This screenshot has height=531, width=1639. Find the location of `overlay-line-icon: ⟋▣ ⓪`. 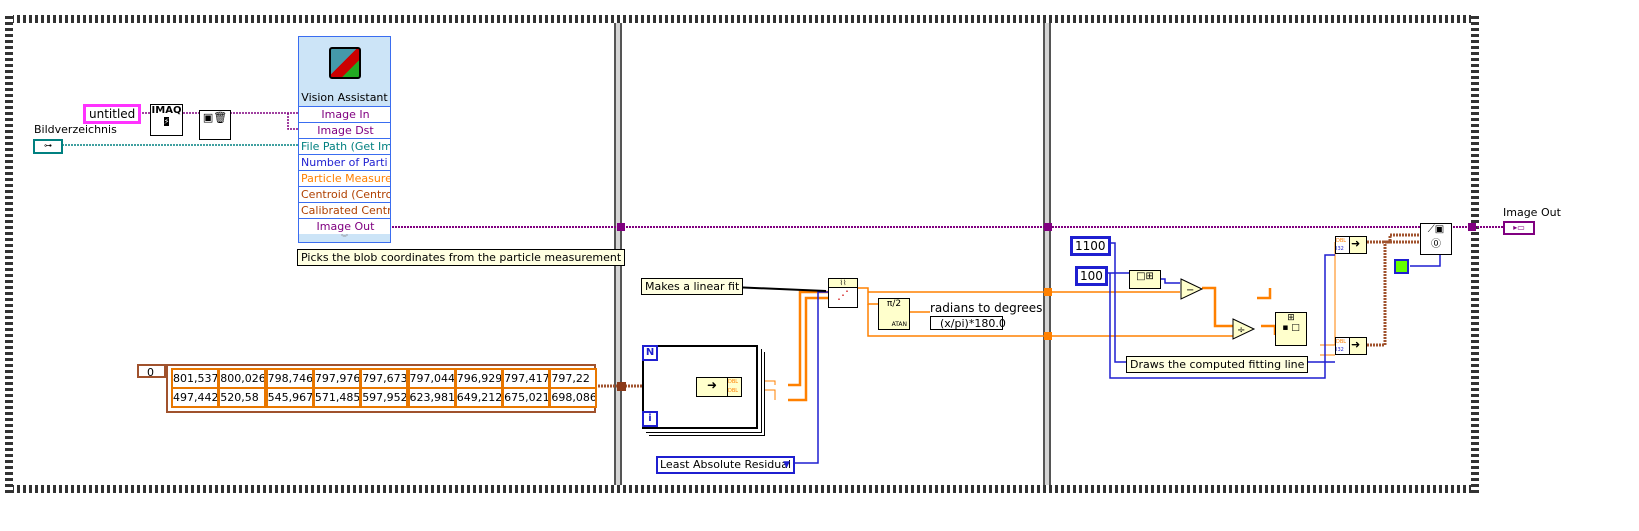

overlay-line-icon: ⟋▣ ⓪ is located at coordinates (1436, 237).